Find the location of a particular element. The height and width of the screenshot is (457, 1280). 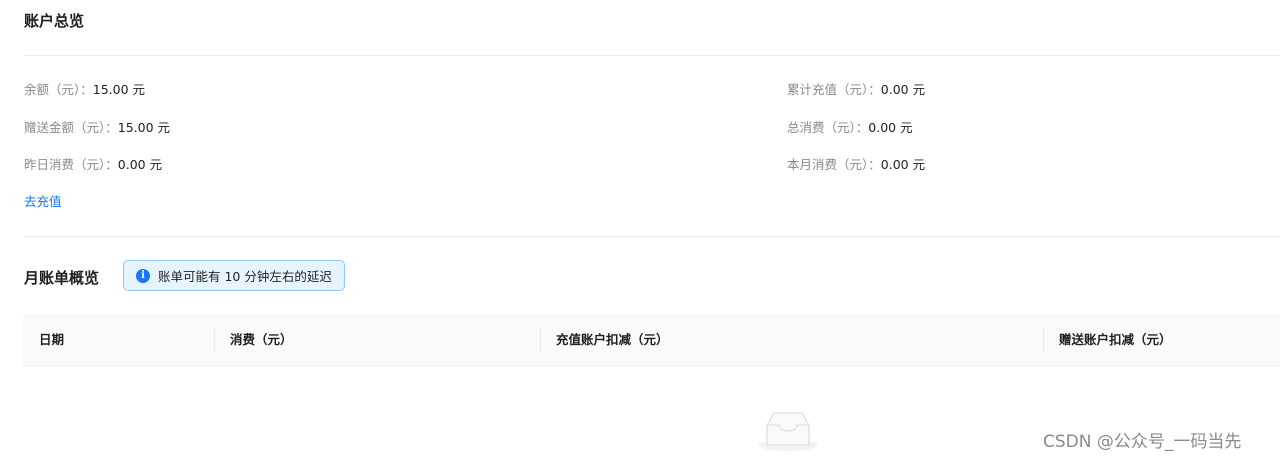

total-recharge-stat: 累计充值（元）：0.00 元 is located at coordinates (856, 90).